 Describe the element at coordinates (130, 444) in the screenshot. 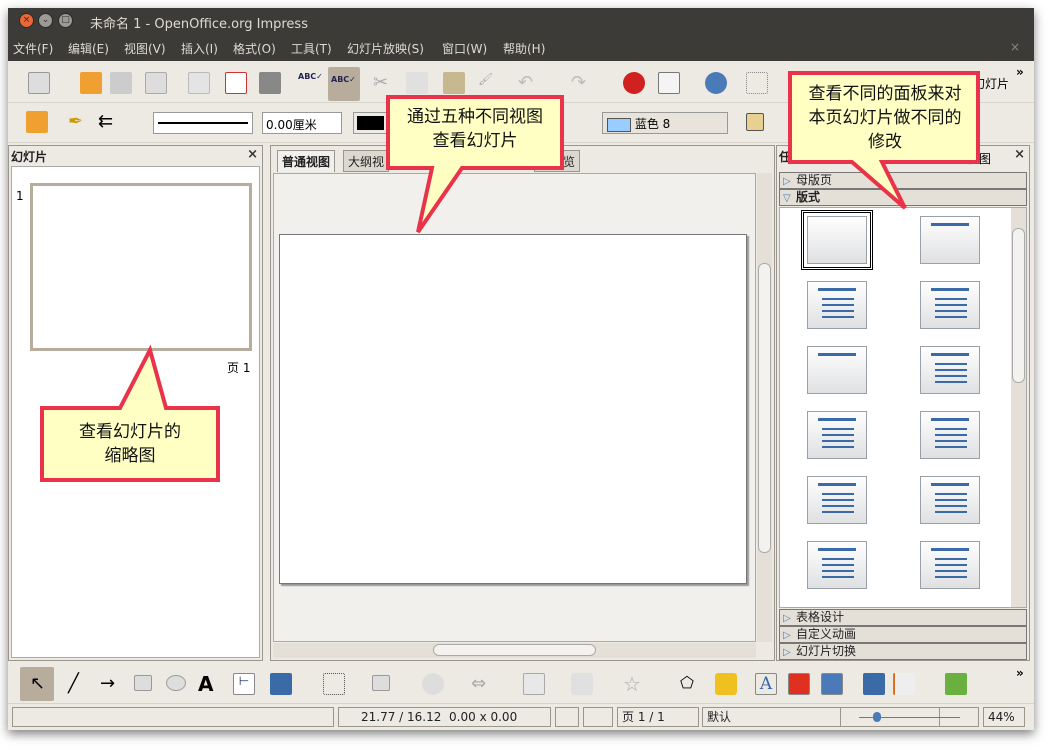

I see `callout-thumbs: 查看幻灯片的缩略图` at that location.